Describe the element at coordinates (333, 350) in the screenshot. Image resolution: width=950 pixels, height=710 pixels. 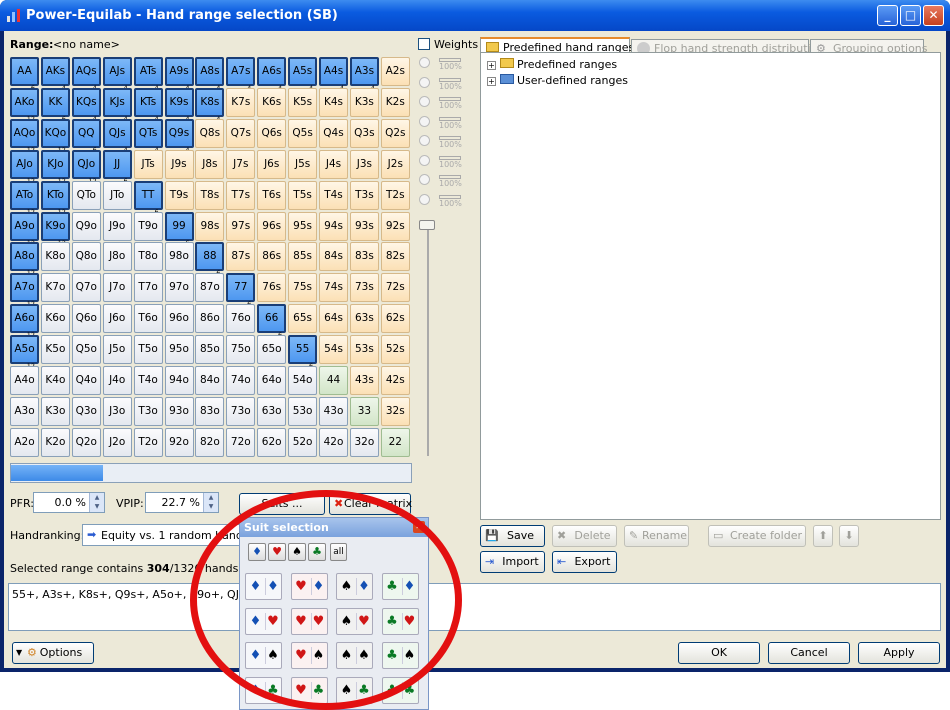
I see `hand-cell: 54s` at that location.